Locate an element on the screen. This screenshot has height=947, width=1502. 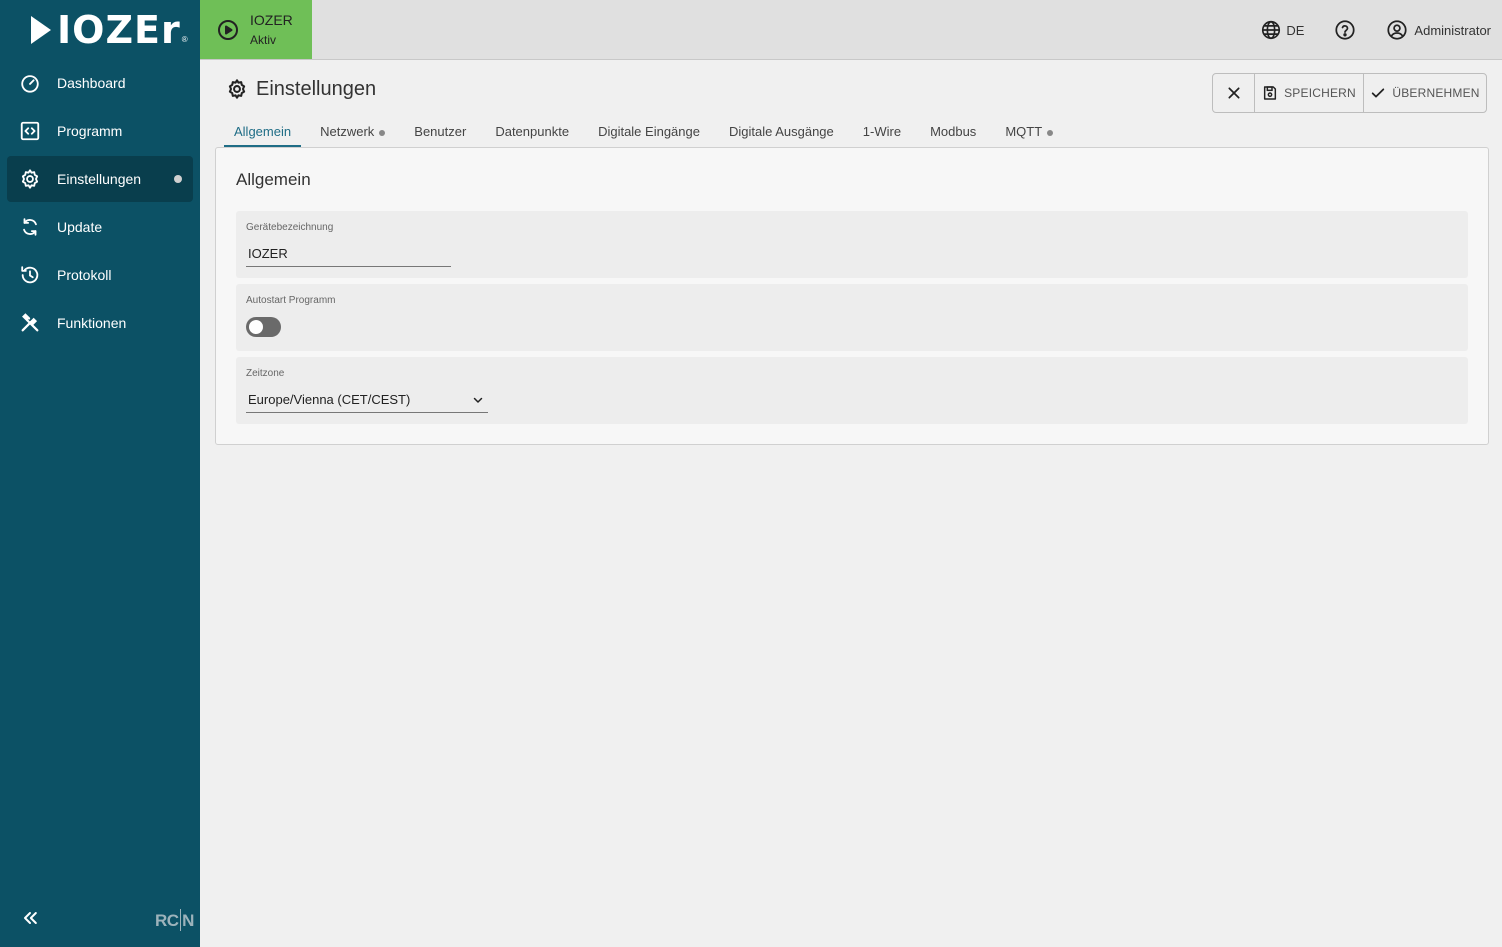
tab-label: 1-Wire is located at coordinates (882, 131).